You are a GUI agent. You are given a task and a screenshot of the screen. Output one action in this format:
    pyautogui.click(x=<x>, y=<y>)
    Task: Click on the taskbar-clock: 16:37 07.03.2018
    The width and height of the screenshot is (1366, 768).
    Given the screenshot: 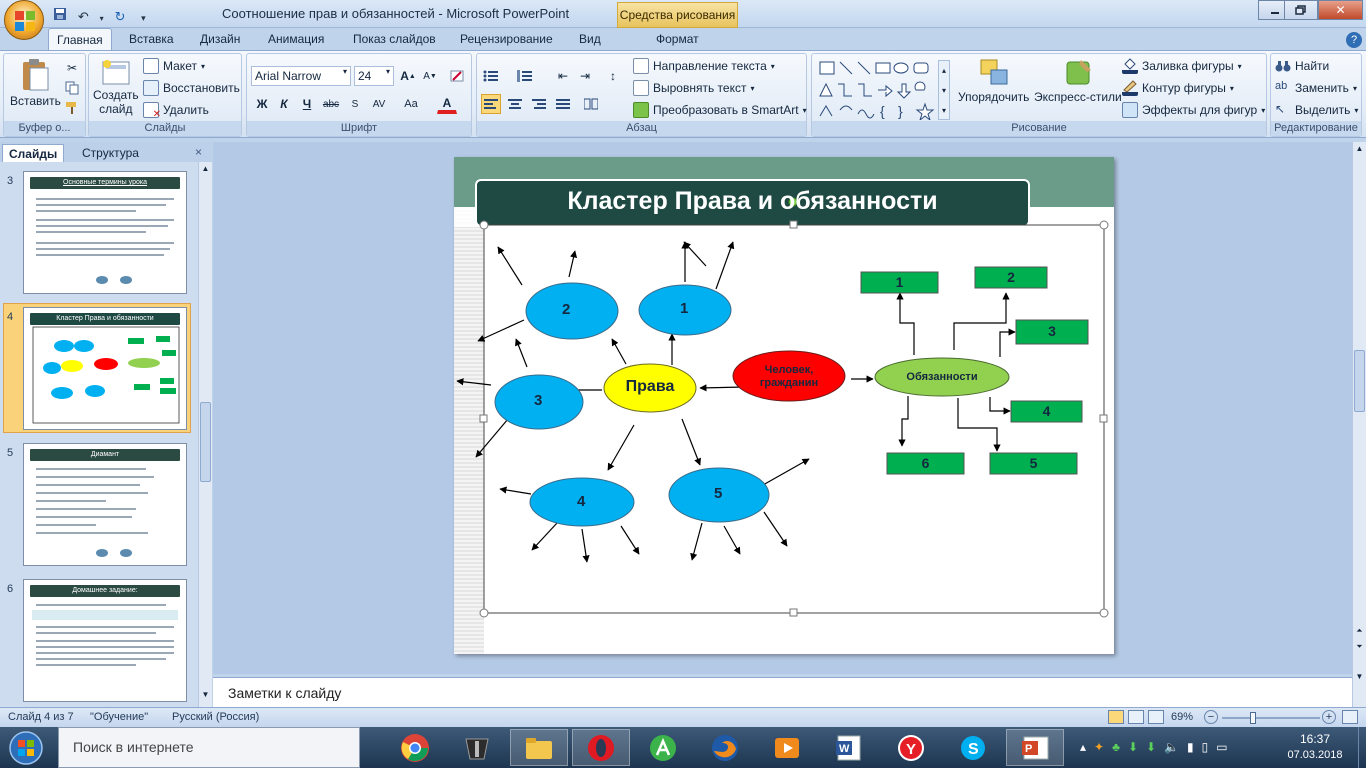 What is the action you would take?
    pyautogui.click(x=1315, y=747)
    